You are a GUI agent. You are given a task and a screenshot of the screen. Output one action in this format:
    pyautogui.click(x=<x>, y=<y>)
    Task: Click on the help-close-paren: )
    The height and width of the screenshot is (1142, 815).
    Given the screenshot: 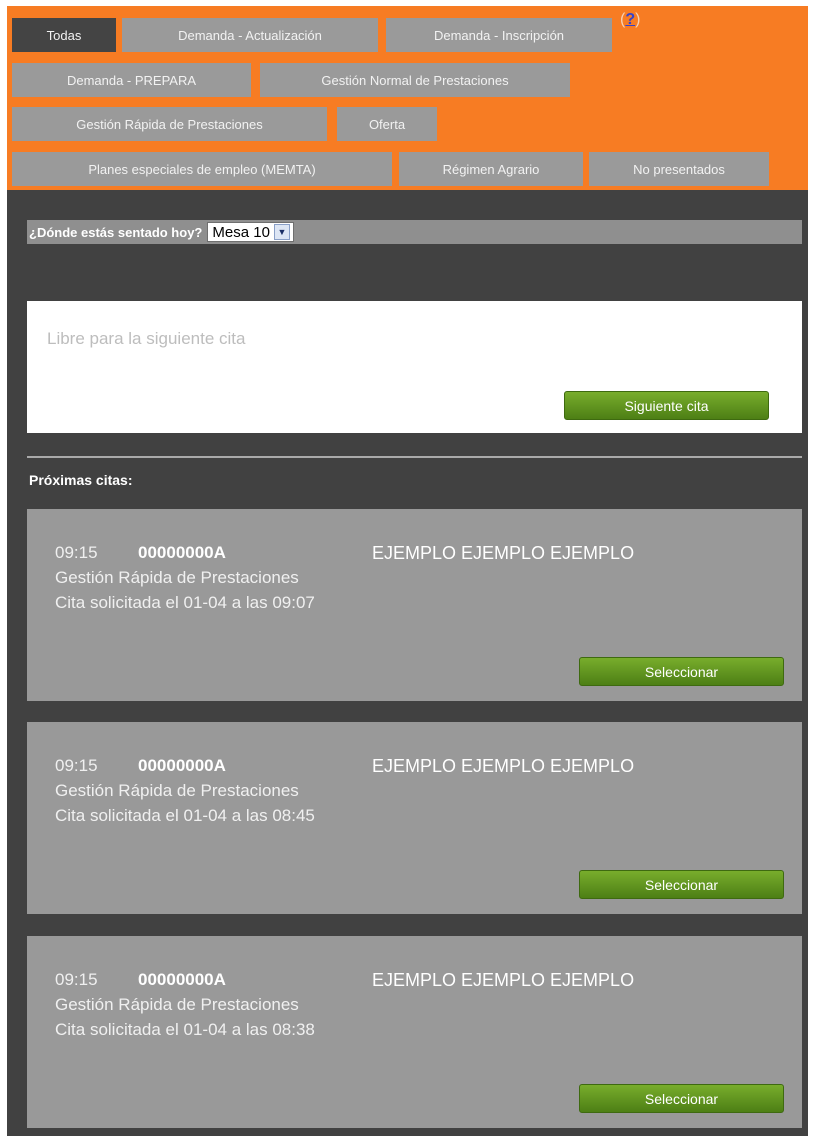 What is the action you would take?
    pyautogui.click(x=638, y=19)
    